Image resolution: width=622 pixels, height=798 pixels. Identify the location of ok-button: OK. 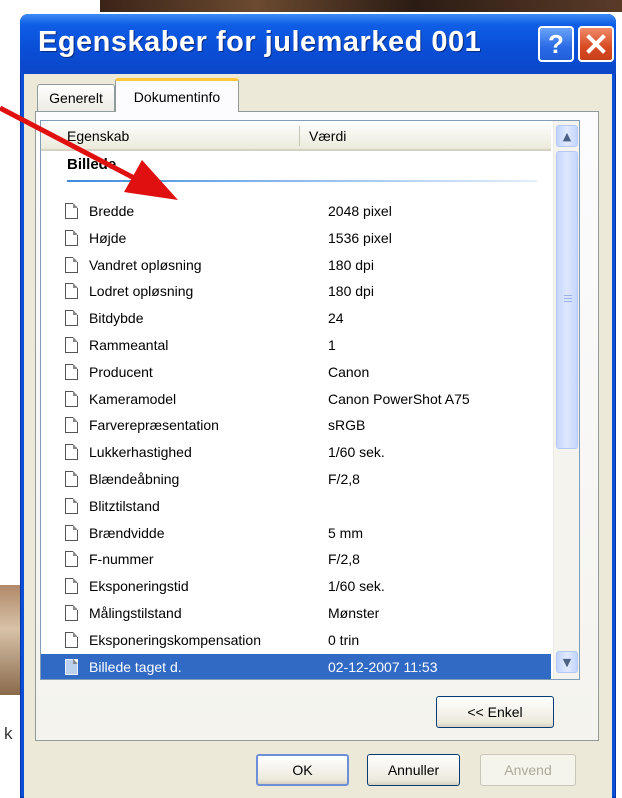
(302, 770).